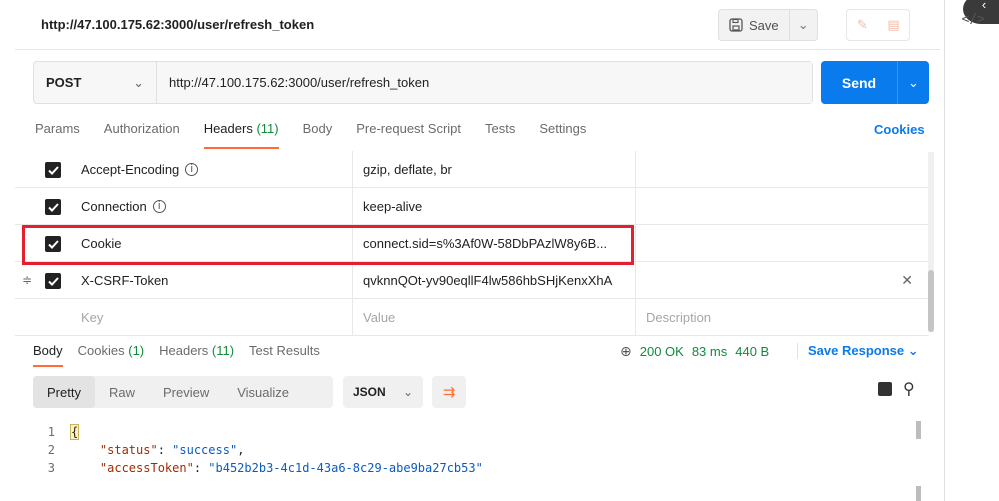  What do you see at coordinates (318, 135) in the screenshot?
I see `tab-body: Body` at bounding box center [318, 135].